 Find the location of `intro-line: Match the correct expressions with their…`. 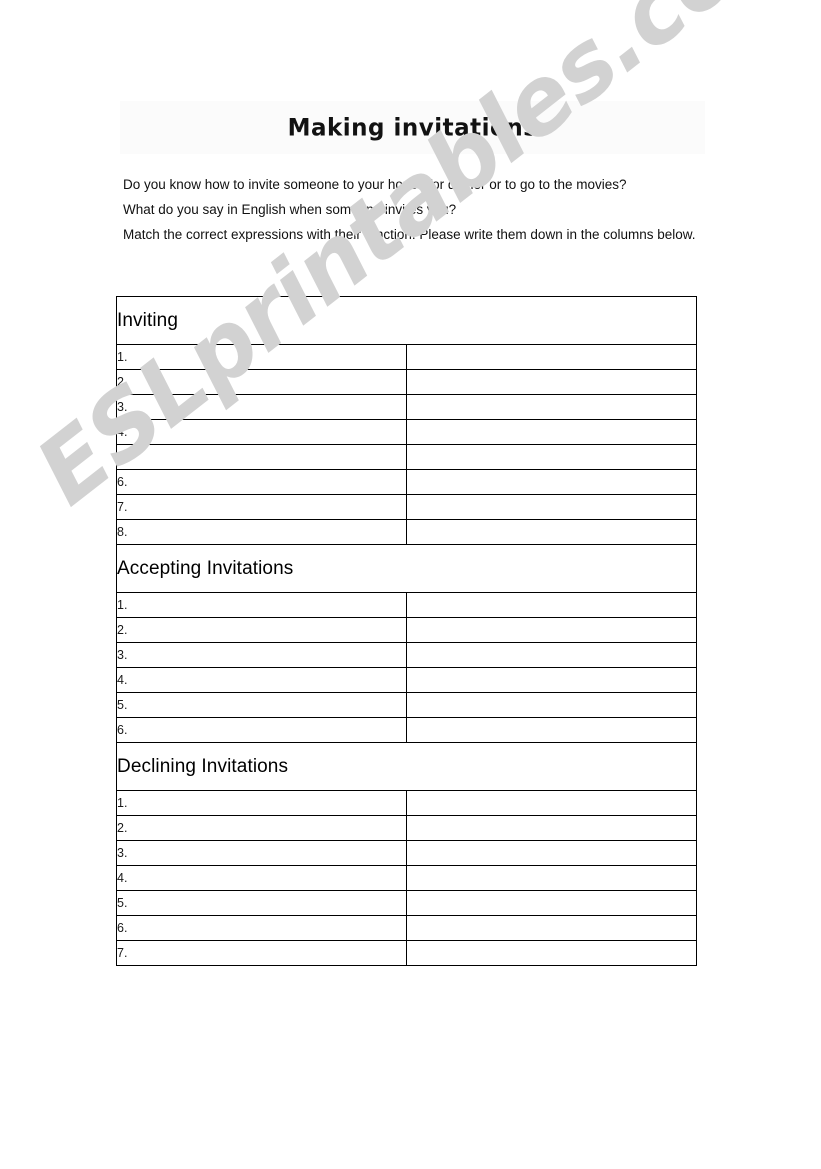

intro-line: Match the correct expressions with their… is located at coordinates (409, 234).